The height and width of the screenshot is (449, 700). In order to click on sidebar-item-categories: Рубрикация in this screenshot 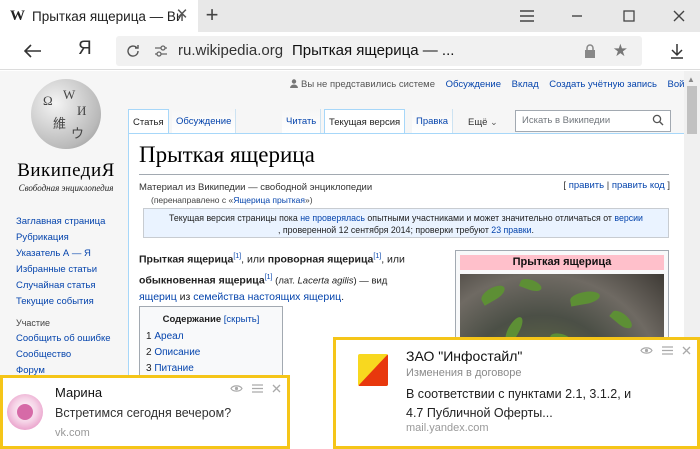, I will do `click(71, 238)`.